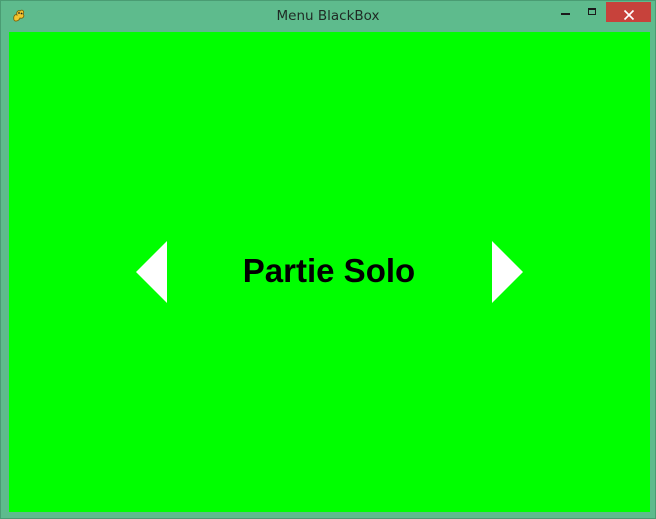 This screenshot has height=519, width=656. I want to click on arrow-right-icon, so click(507, 272).